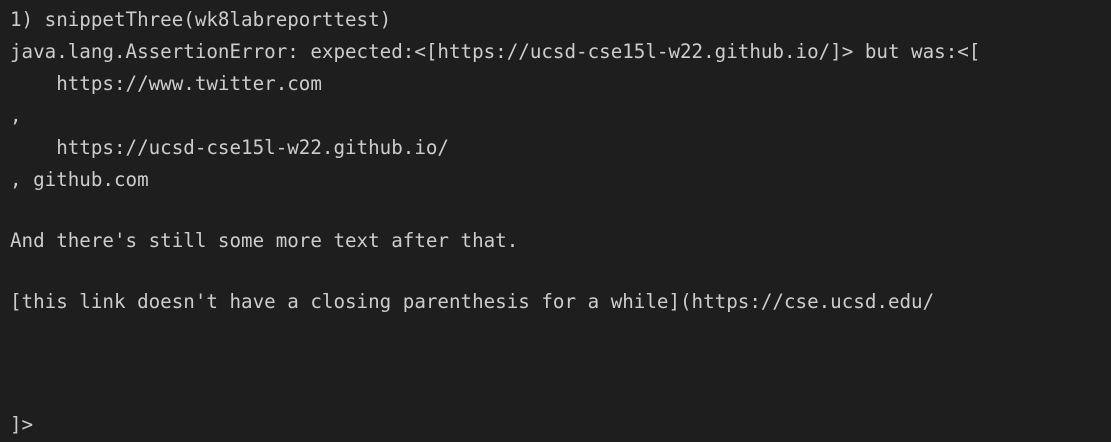  Describe the element at coordinates (201, 19) in the screenshot. I see `test-failure-header: 1) snippetThree(wk8labreporttest)` at that location.